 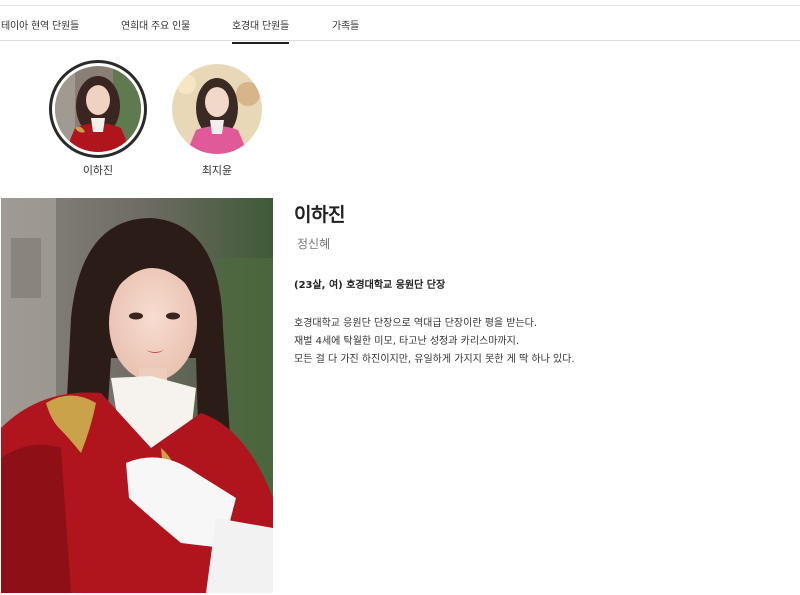 I want to click on tab-label: 테이아 현역 단원들, so click(x=40, y=26).